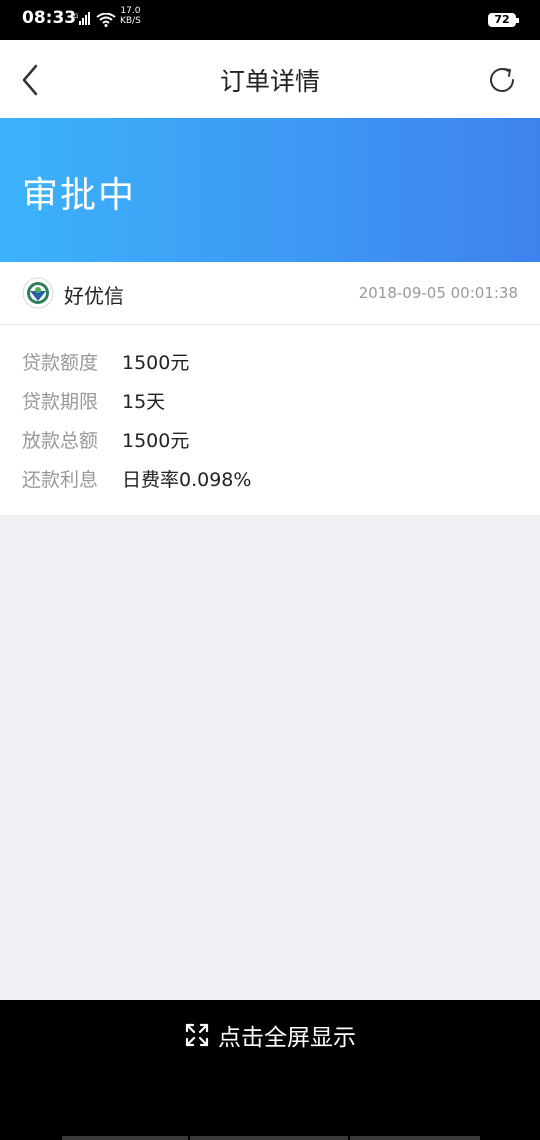 Image resolution: width=540 pixels, height=1140 pixels. What do you see at coordinates (38, 293) in the screenshot?
I see `lender-logo-icon` at bounding box center [38, 293].